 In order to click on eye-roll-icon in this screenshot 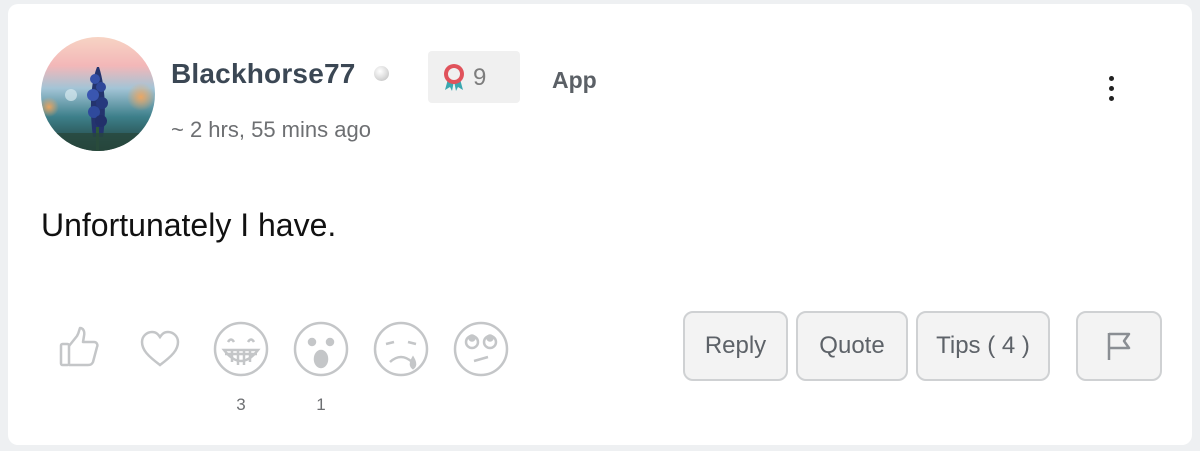, I will do `click(481, 349)`.